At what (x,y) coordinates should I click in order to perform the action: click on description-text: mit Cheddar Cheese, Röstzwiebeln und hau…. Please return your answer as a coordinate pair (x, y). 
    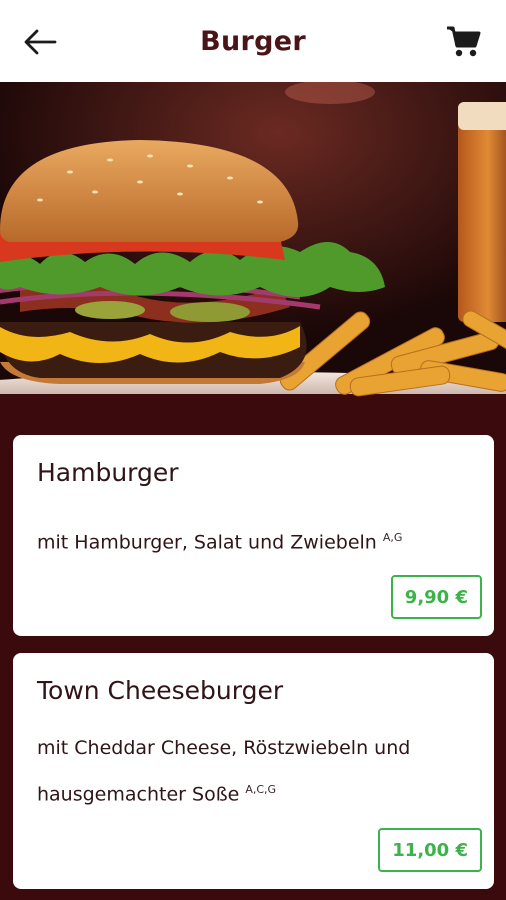
    Looking at the image, I should click on (224, 771).